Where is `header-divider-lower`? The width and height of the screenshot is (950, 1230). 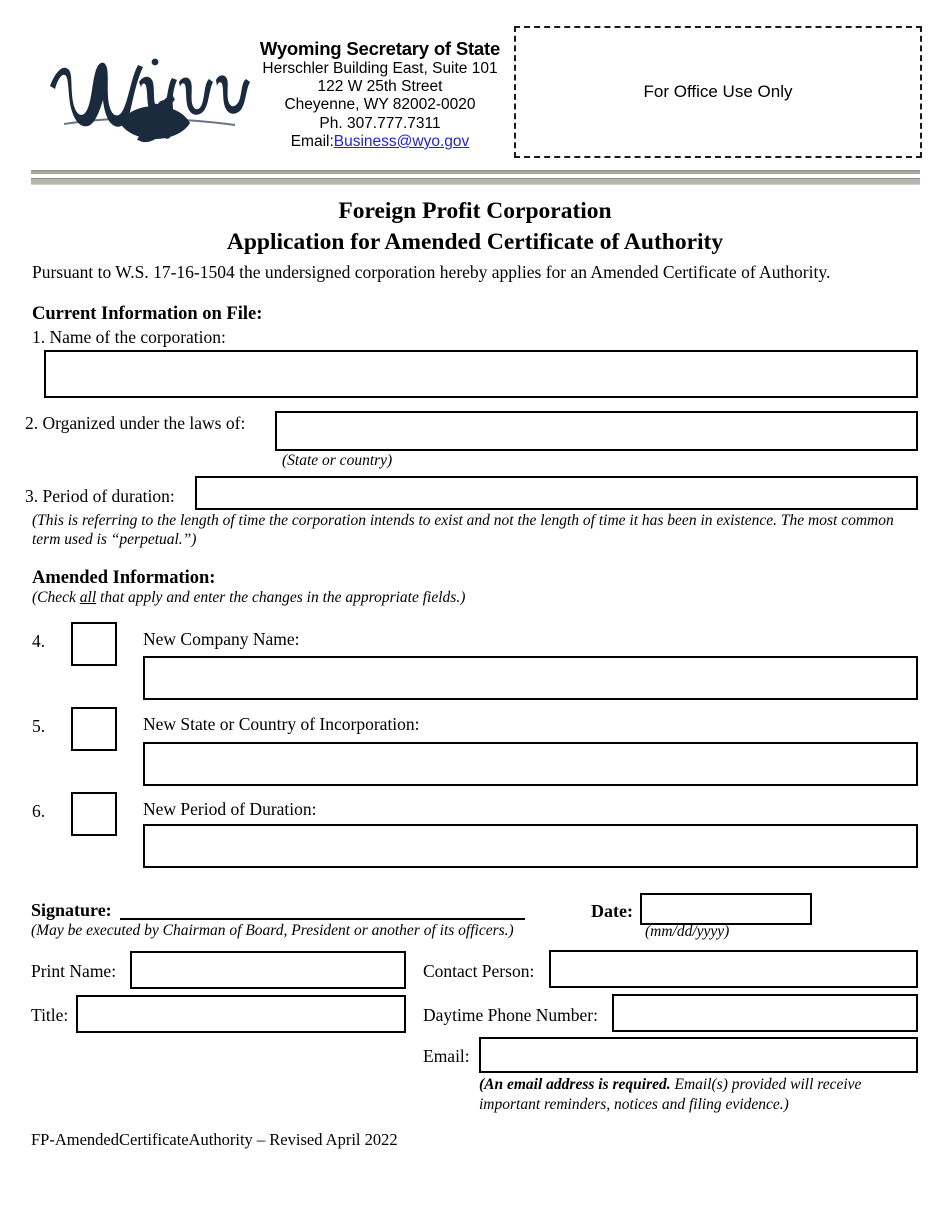
header-divider-lower is located at coordinates (475, 181).